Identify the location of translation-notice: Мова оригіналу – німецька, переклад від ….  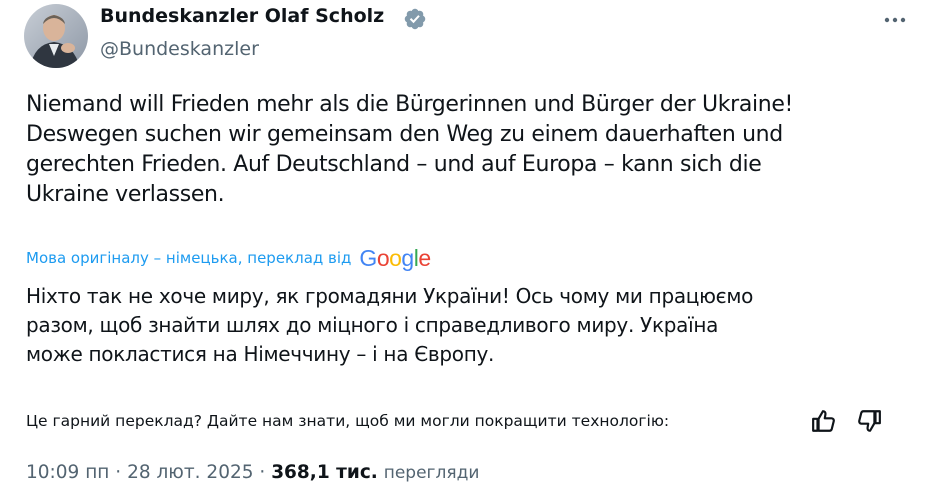
(228, 258).